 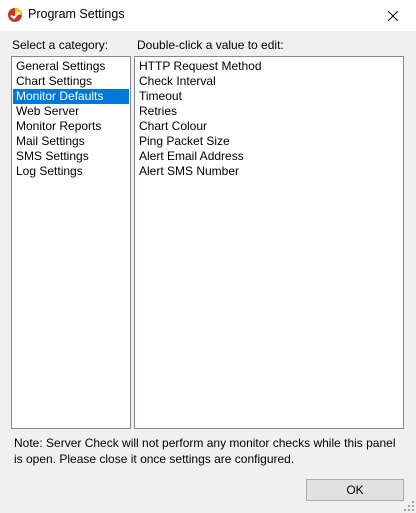 What do you see at coordinates (210, 45) in the screenshot?
I see `values-label: Double-click a value to edit:` at bounding box center [210, 45].